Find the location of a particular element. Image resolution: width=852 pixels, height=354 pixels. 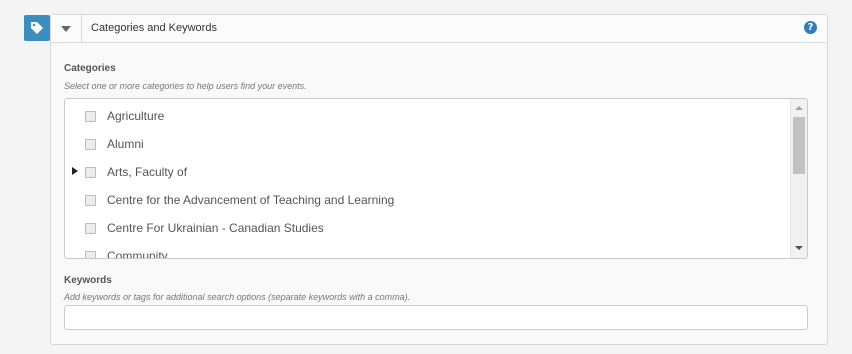

expand-arrow-icon is located at coordinates (75, 171).